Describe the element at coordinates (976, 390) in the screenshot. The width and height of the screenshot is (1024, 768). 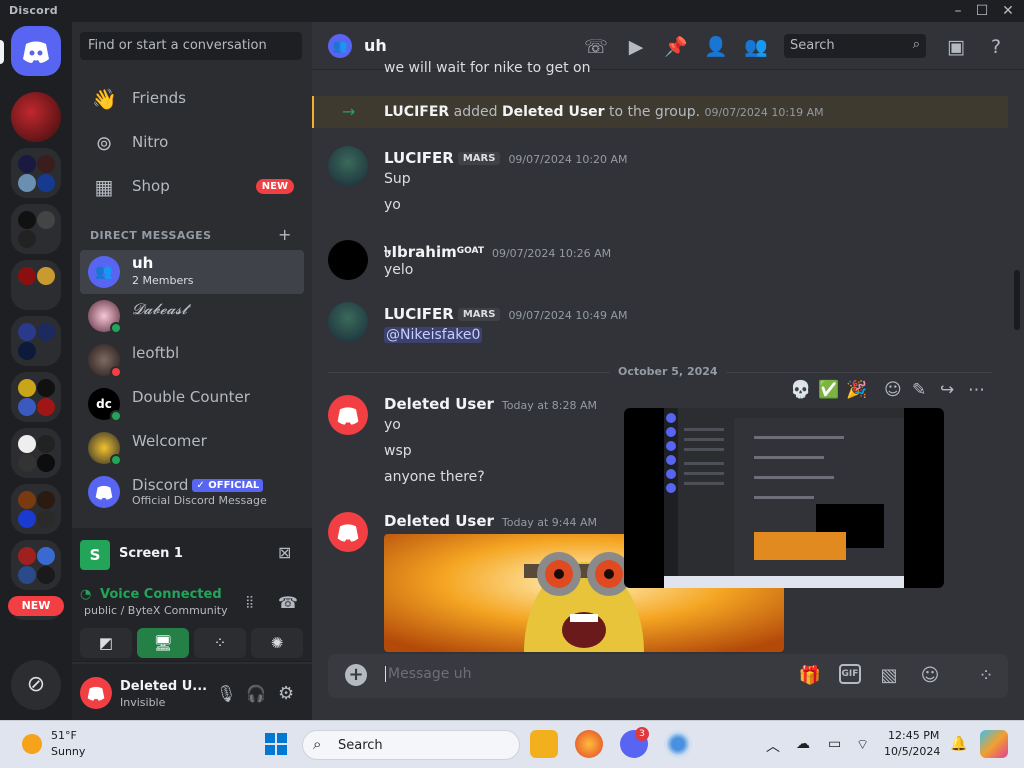
I see `more-options-icon: ⋯` at that location.